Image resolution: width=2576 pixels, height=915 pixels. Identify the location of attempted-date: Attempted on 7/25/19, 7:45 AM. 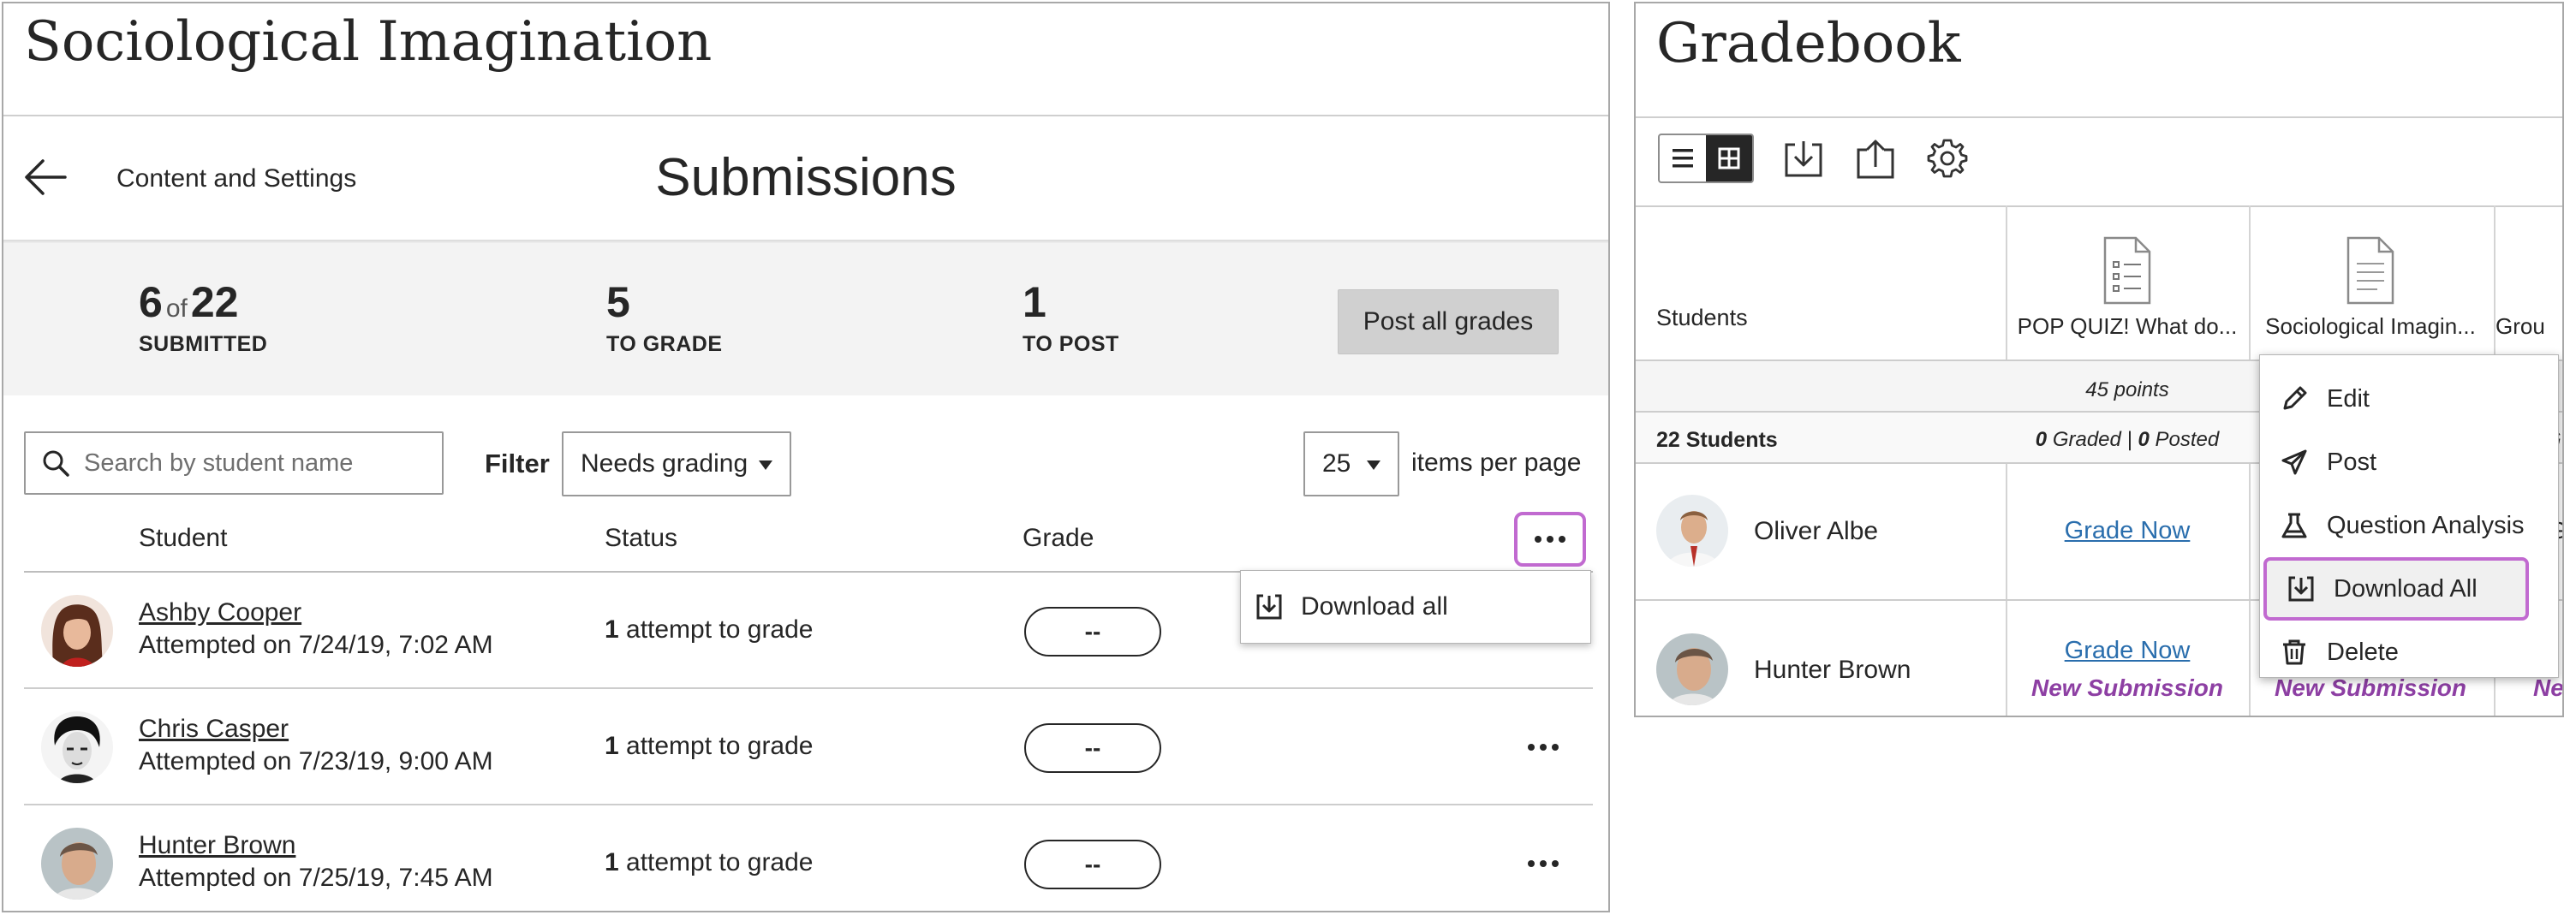
(316, 878).